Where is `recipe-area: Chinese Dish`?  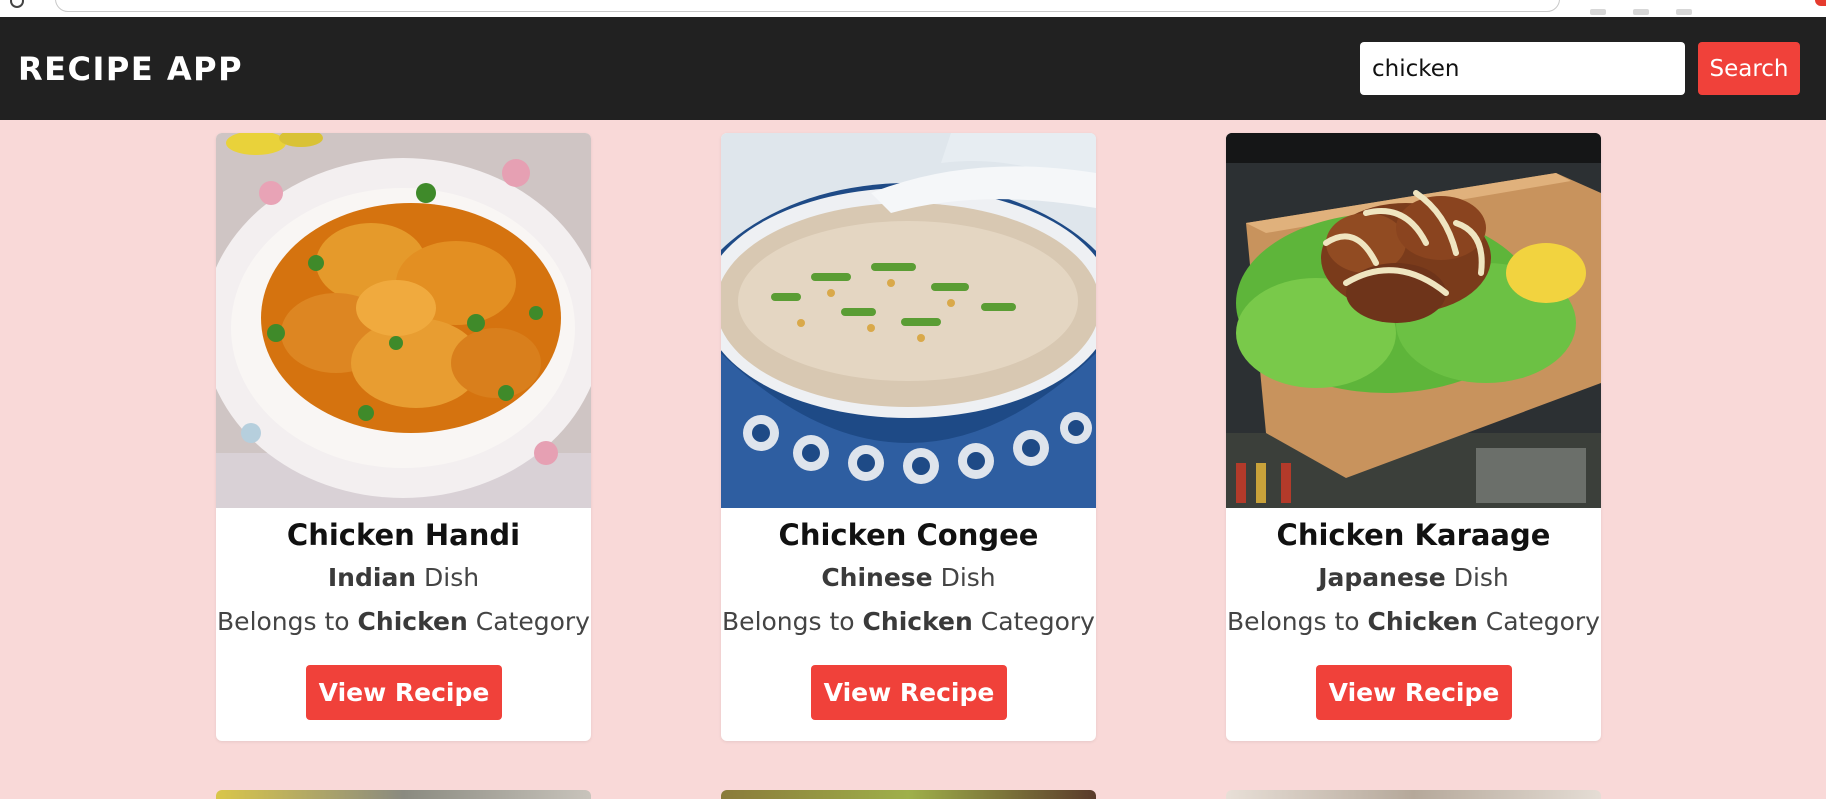 recipe-area: Chinese Dish is located at coordinates (908, 577).